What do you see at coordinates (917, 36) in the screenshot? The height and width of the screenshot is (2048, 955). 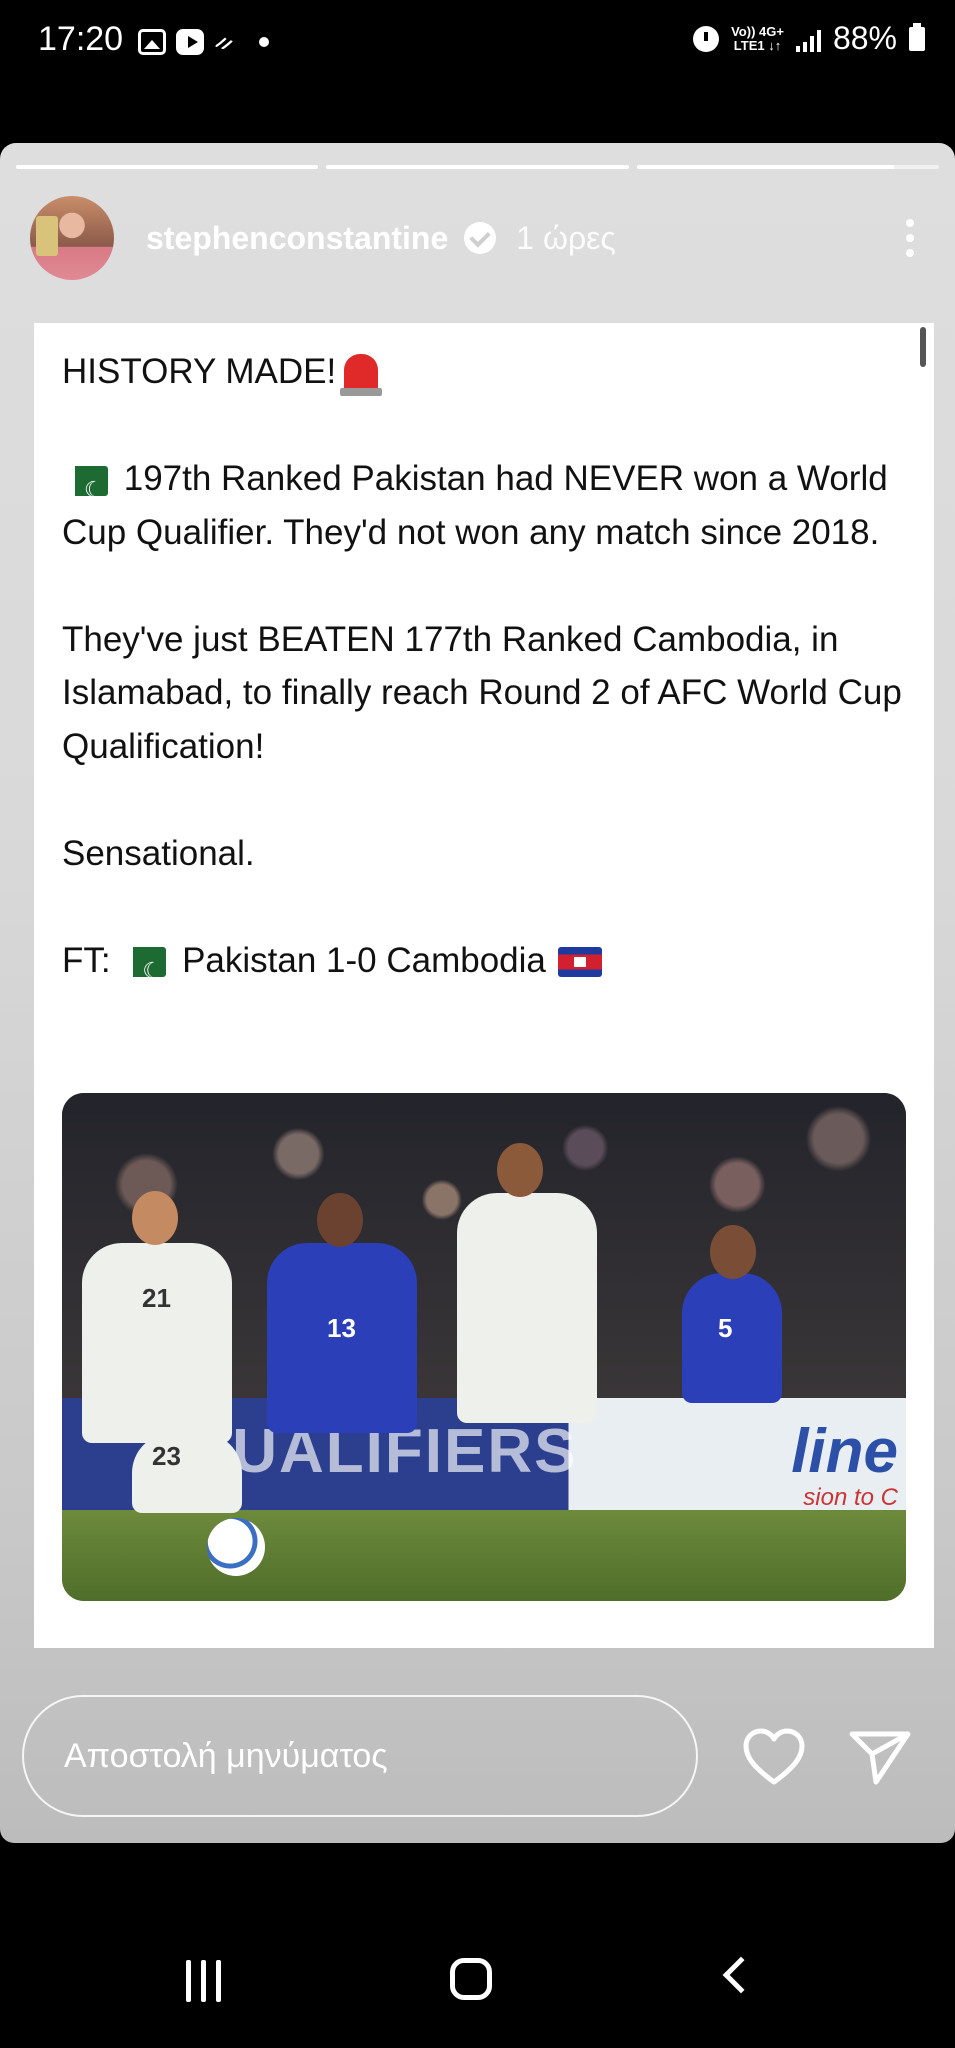 I see `battery-icon` at bounding box center [917, 36].